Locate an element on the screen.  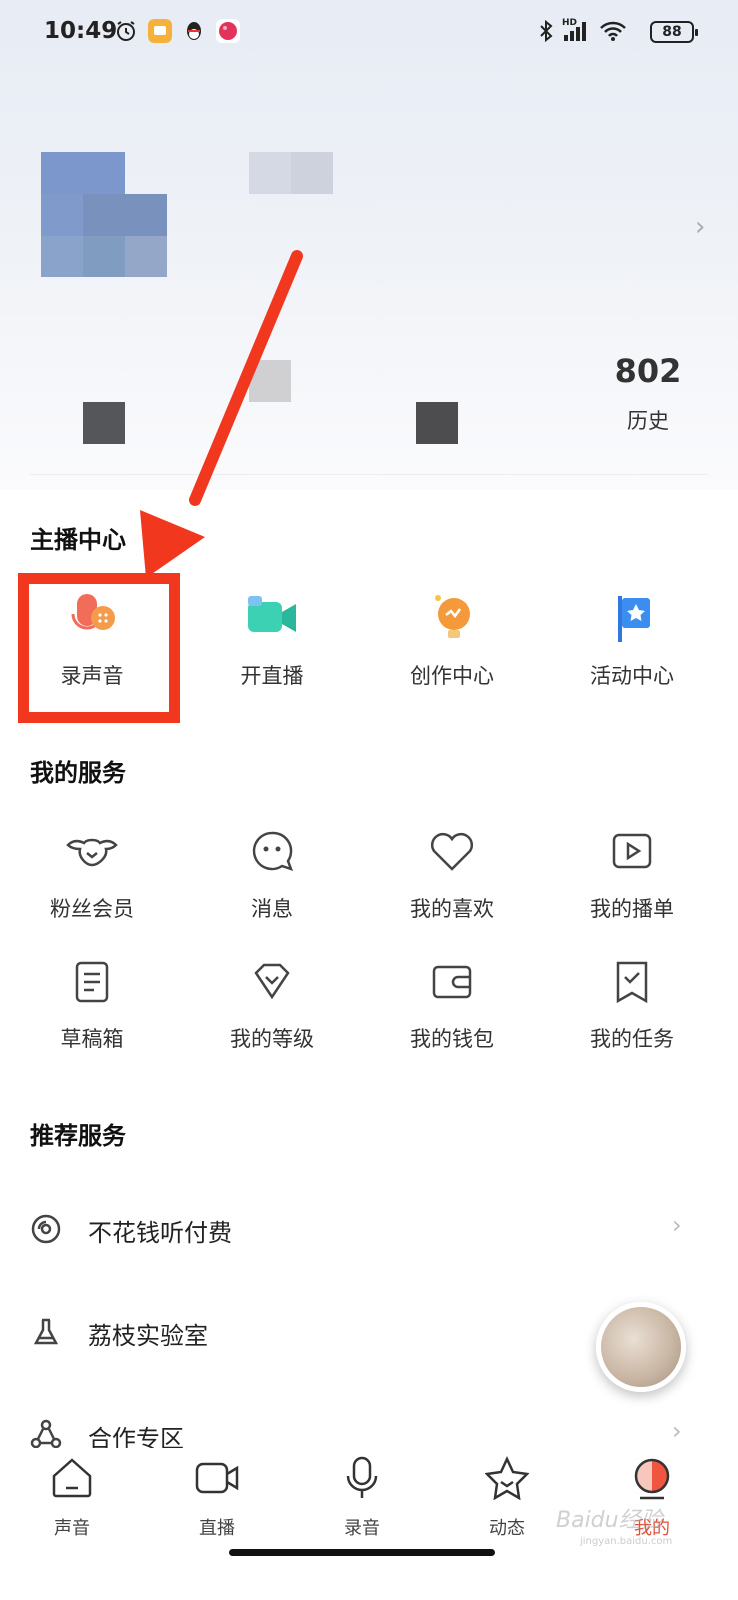
level-icon is located at coordinates (272, 981).